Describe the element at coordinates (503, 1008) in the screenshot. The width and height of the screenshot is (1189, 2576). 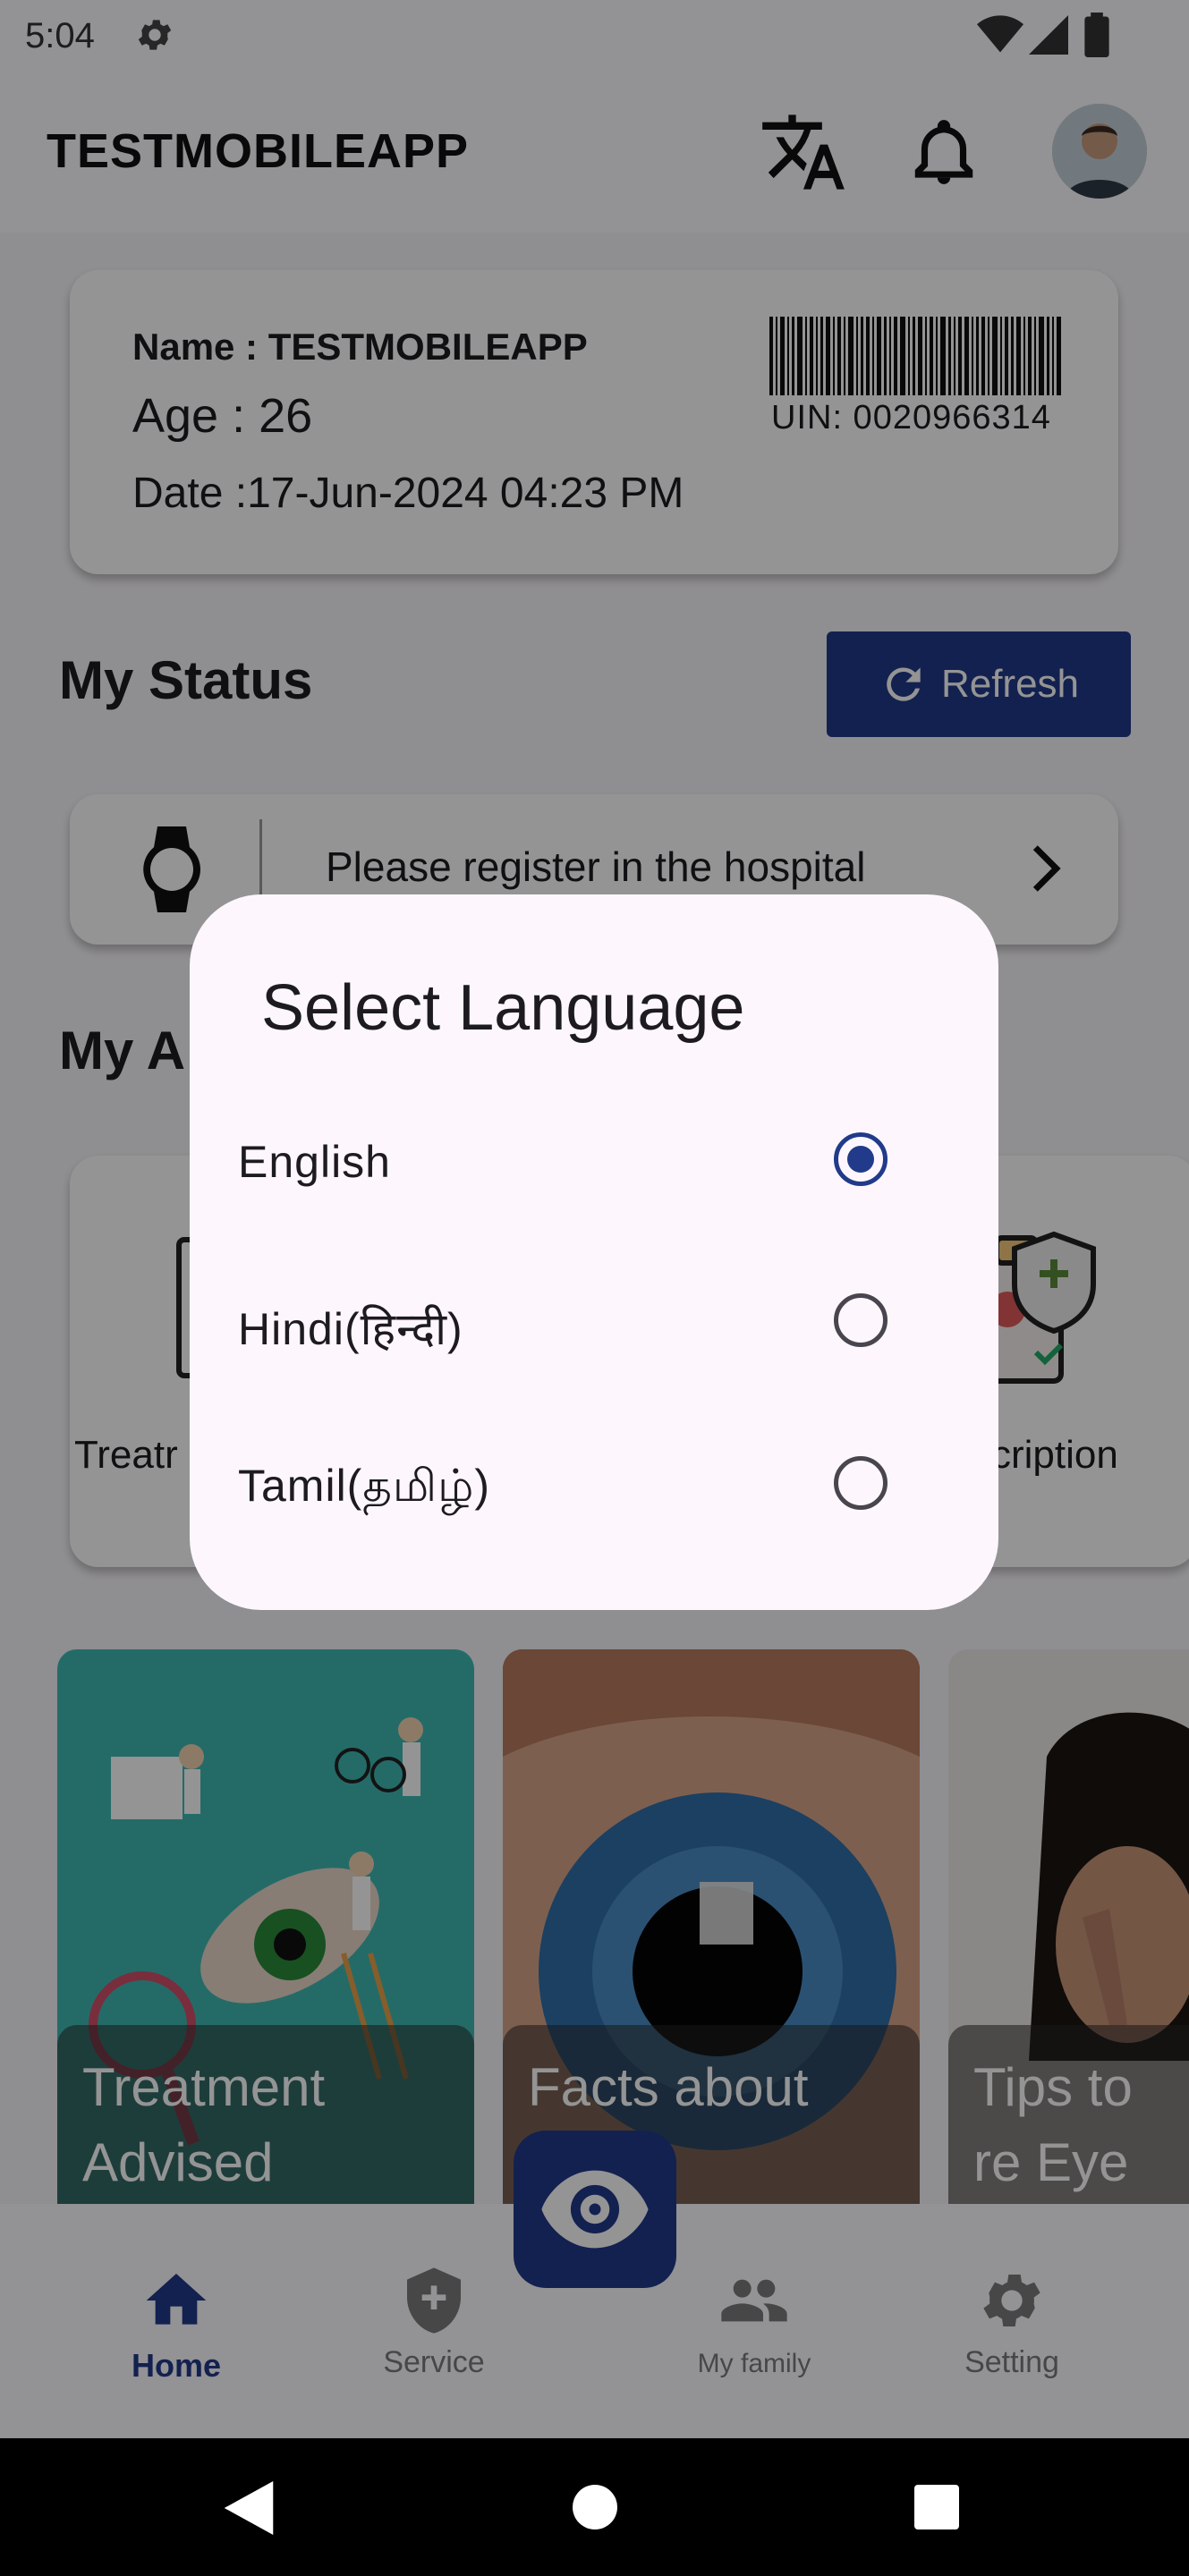
I see `dialog-title: Select Language` at that location.